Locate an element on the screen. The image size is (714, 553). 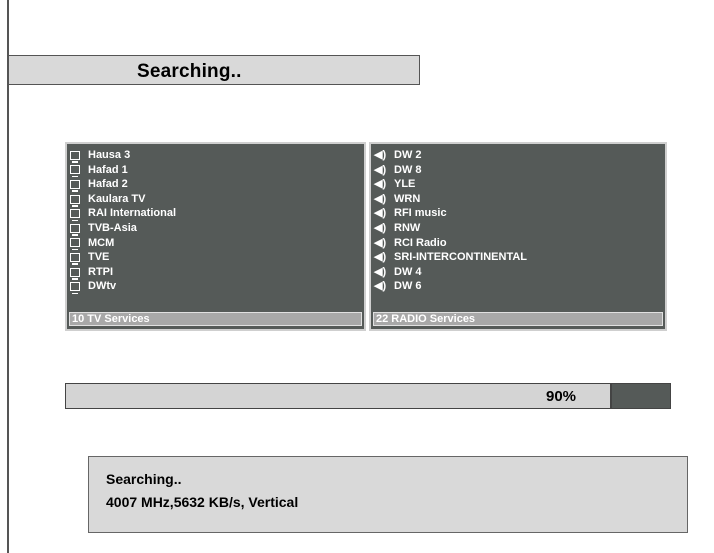
list-item: ◀) DW 8 is located at coordinates (518, 170).